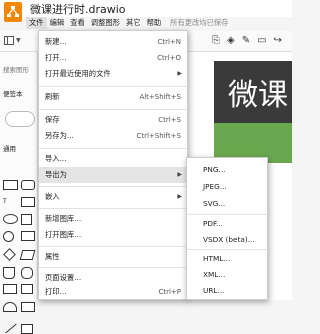 The image size is (320, 334). I want to click on parallelogram-shape, so click(27, 255).